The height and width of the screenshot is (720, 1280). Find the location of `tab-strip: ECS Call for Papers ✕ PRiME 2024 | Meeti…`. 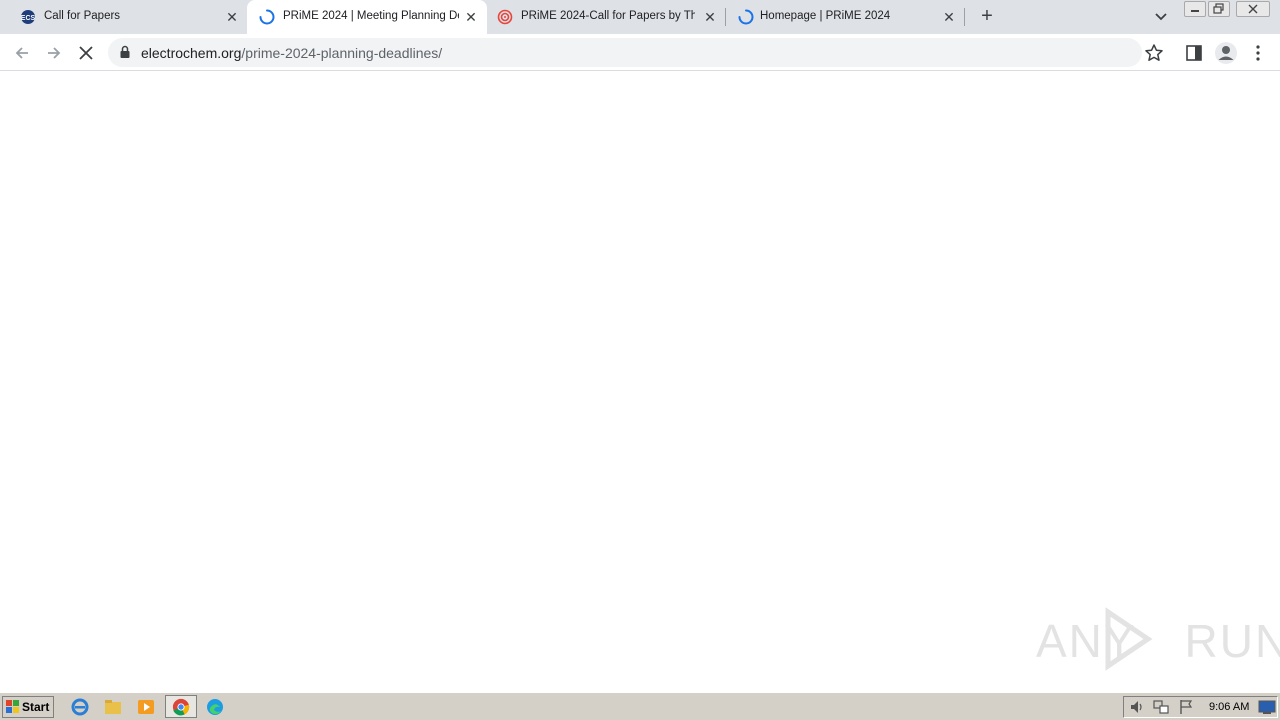

tab-strip: ECS Call for Papers ✕ PRiME 2024 | Meeti… is located at coordinates (640, 17).